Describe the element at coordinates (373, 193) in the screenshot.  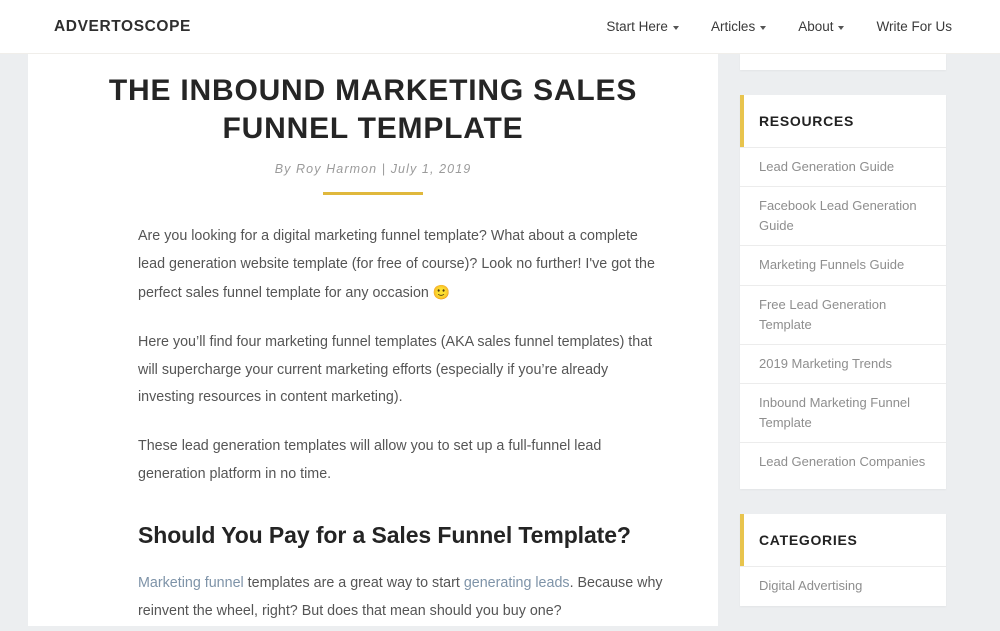
I see `title-divider` at that location.